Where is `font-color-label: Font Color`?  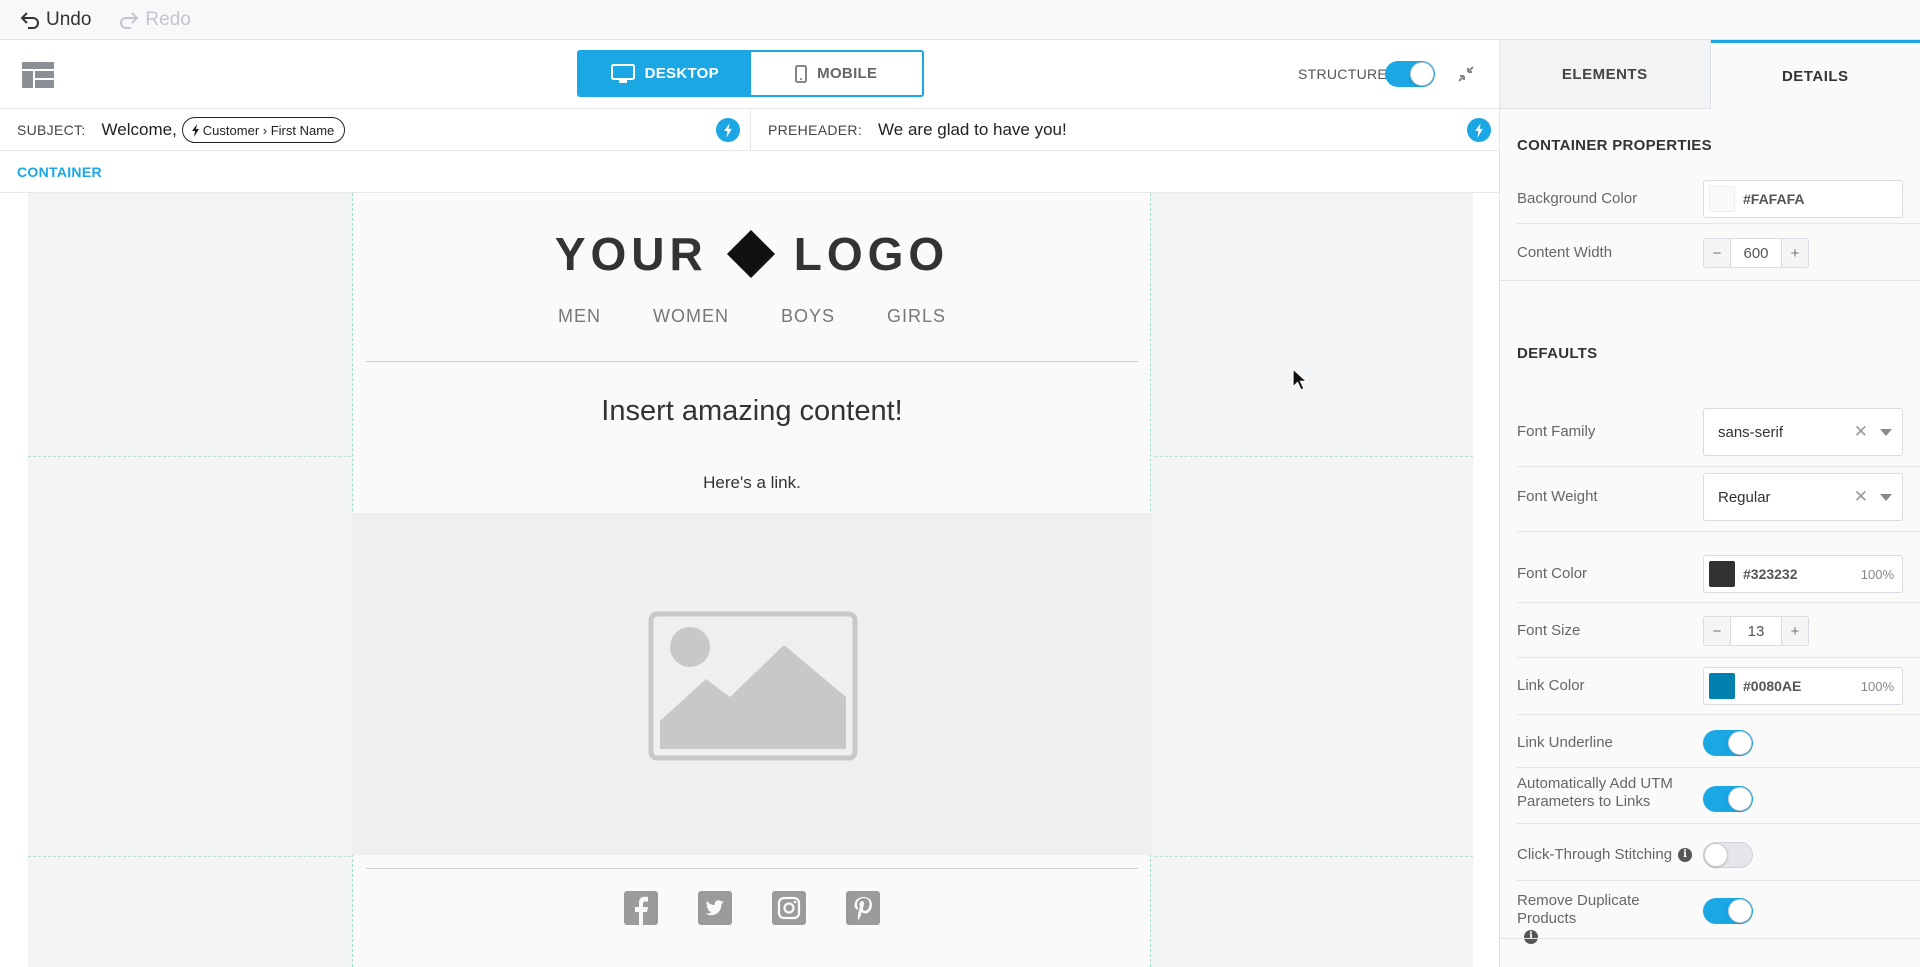
font-color-label: Font Color is located at coordinates (1552, 573).